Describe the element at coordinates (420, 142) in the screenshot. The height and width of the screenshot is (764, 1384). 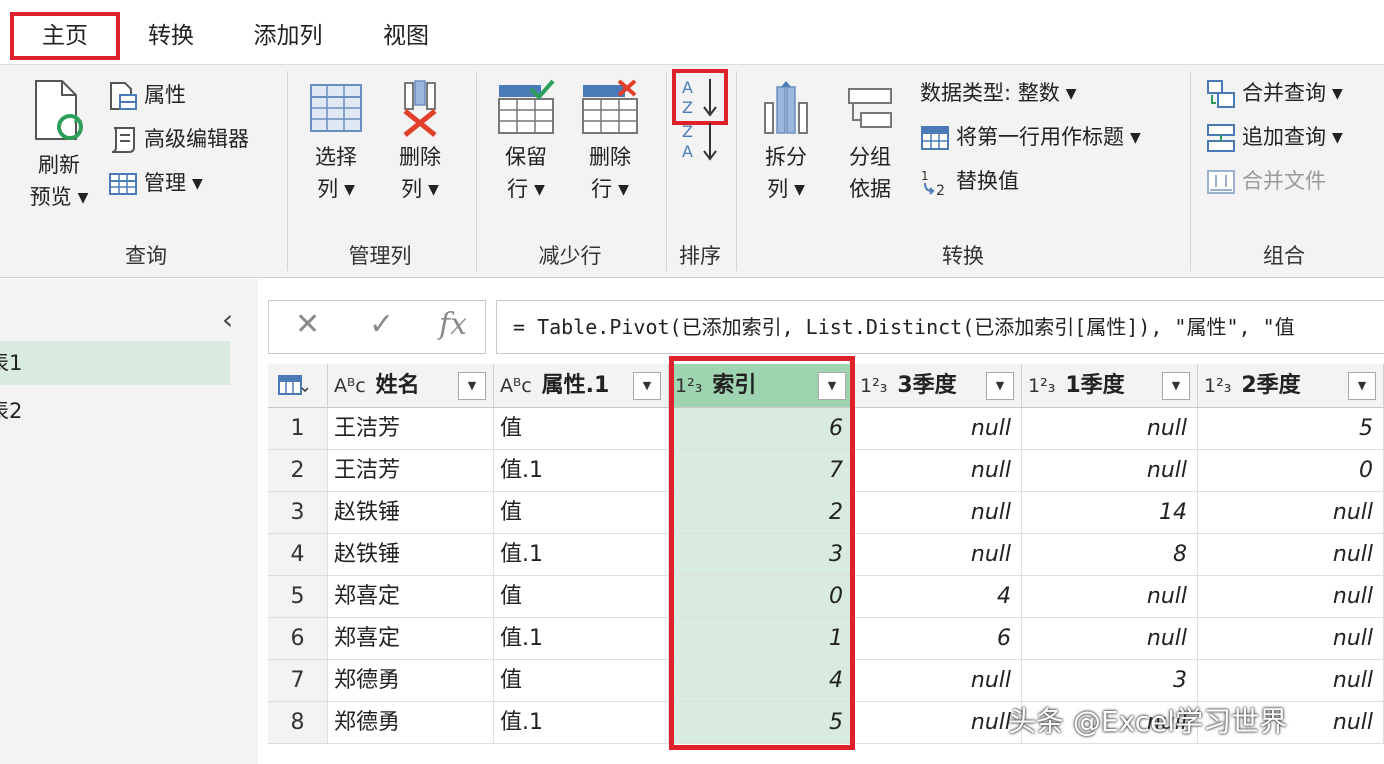
I see `remove-columns-button: 删除 列 ▼` at that location.